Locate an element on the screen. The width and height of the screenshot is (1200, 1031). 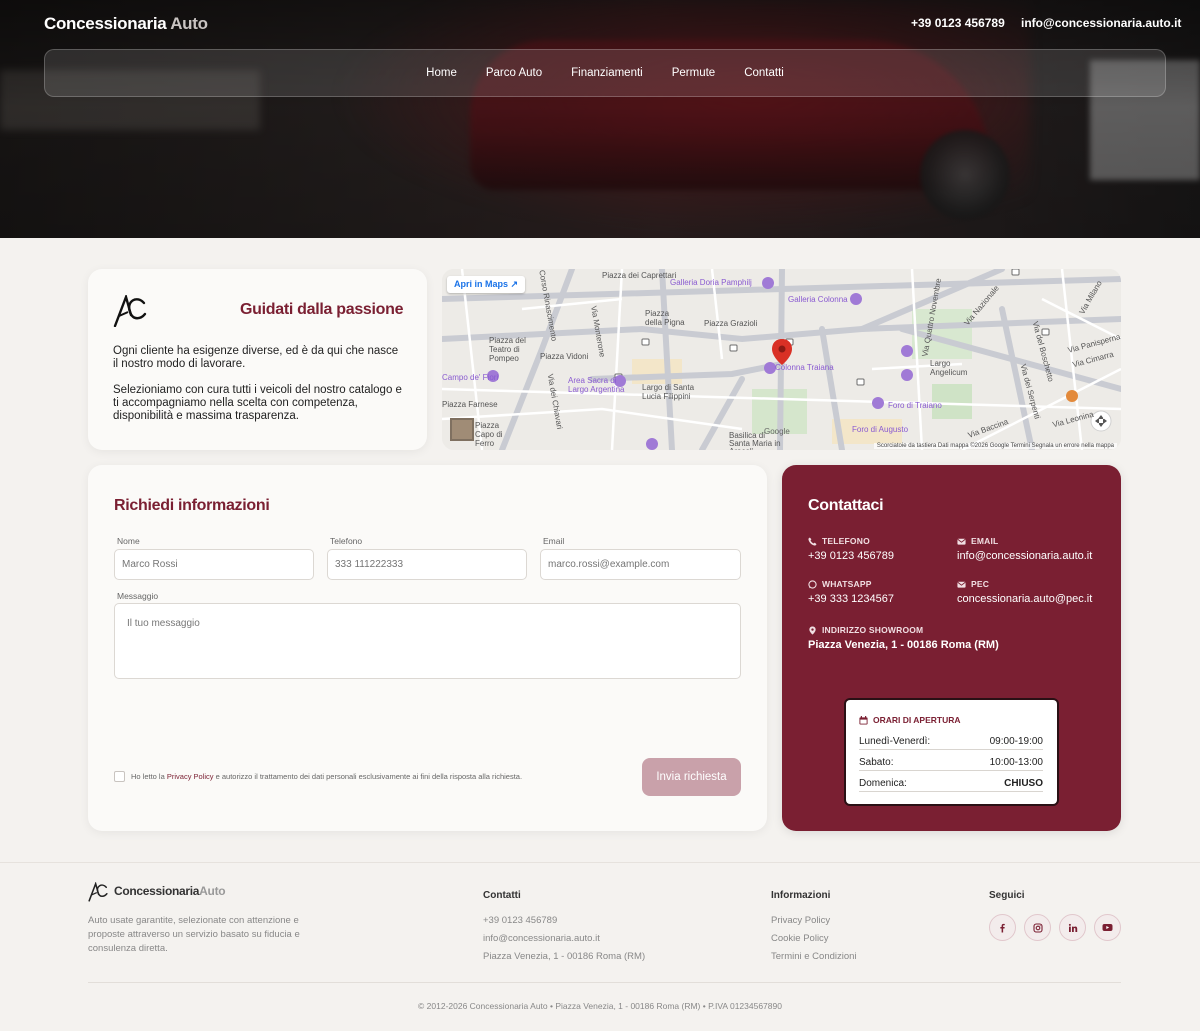
map-label: Foro di Augusto is located at coordinates (880, 429).